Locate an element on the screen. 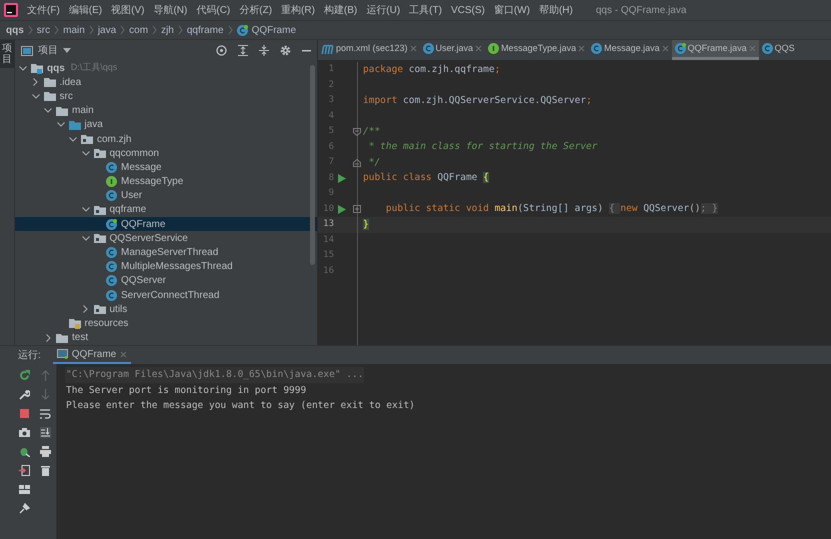 The height and width of the screenshot is (539, 831). tree-item: ManageServerThread is located at coordinates (166, 252).